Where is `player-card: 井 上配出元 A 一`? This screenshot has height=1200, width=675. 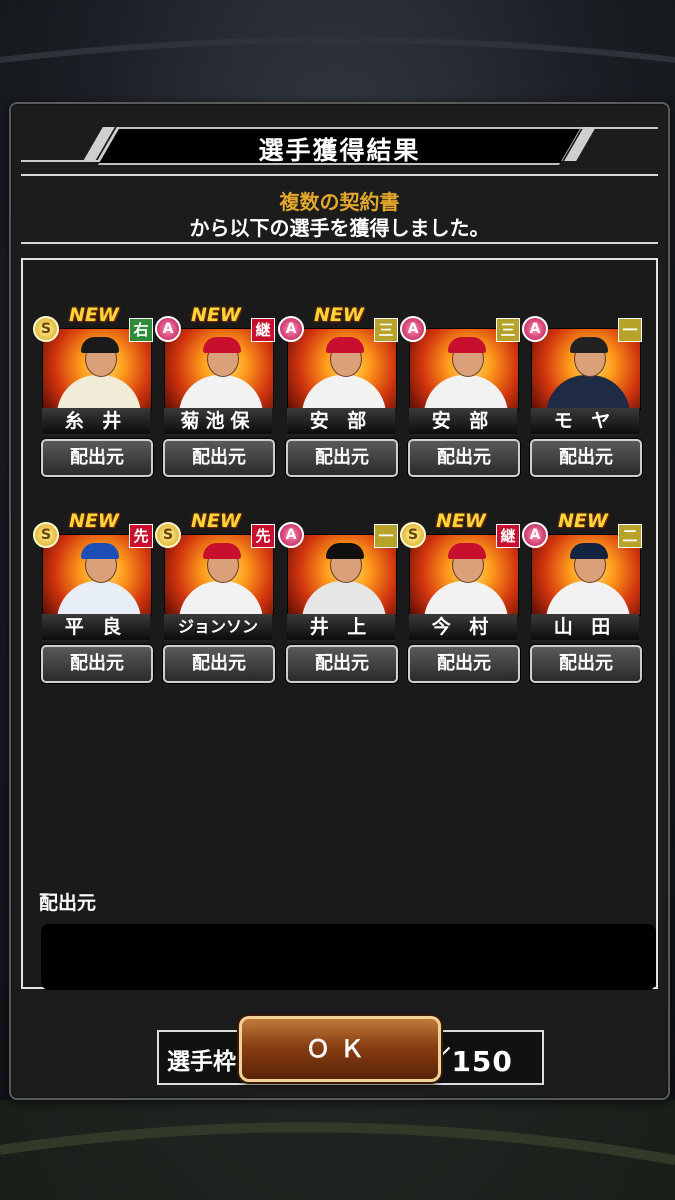
player-card: 井 上配出元 A 一 is located at coordinates (338, 602).